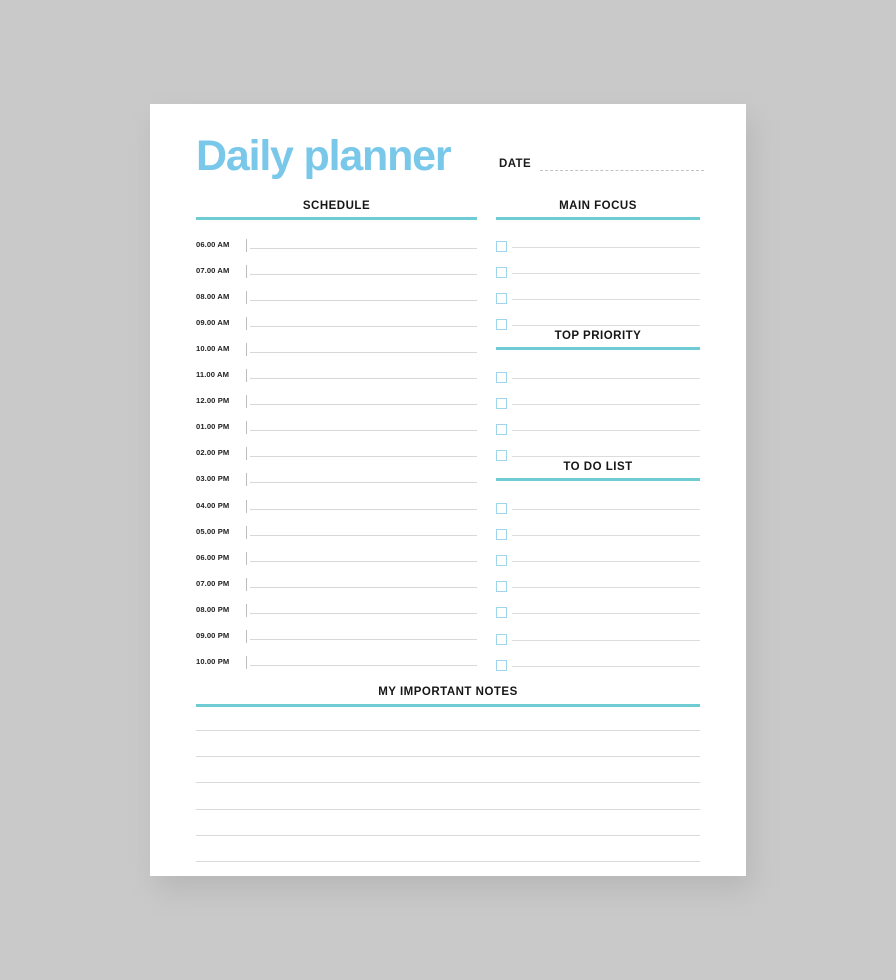  Describe the element at coordinates (213, 375) in the screenshot. I see `schedule-time-label: 11.00 AM` at that location.